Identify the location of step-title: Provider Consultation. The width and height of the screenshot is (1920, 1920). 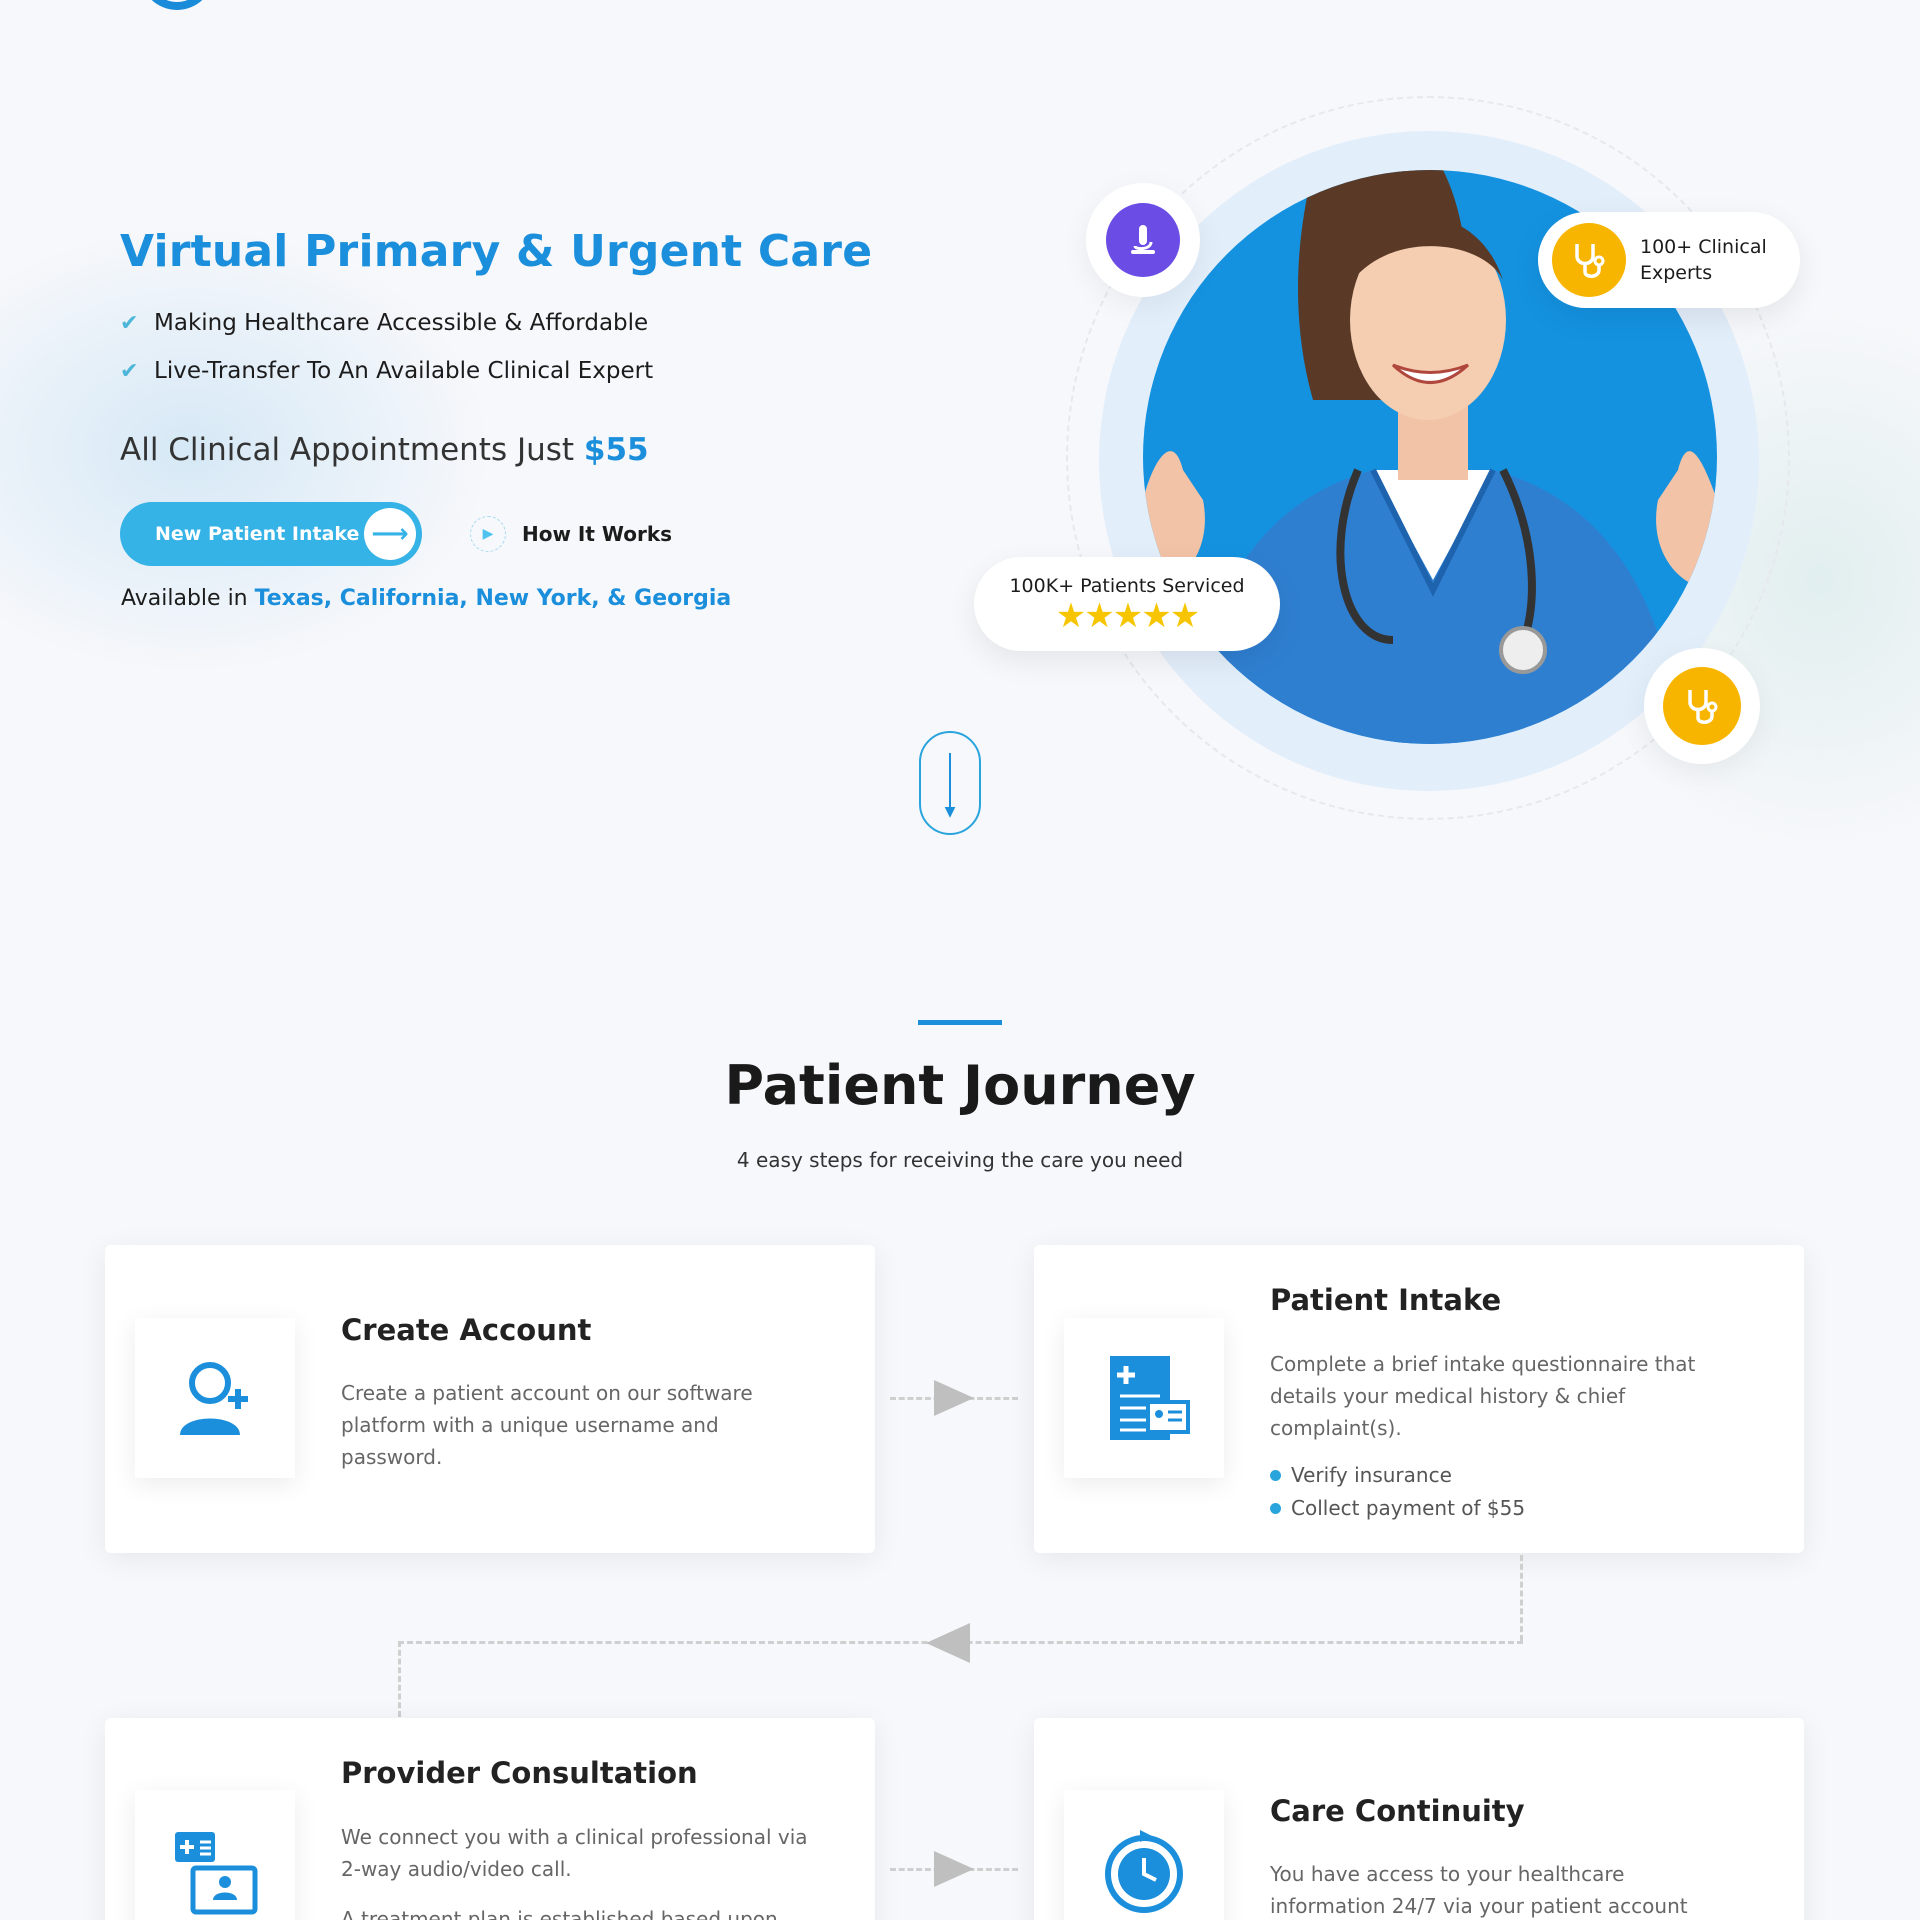
(519, 1773).